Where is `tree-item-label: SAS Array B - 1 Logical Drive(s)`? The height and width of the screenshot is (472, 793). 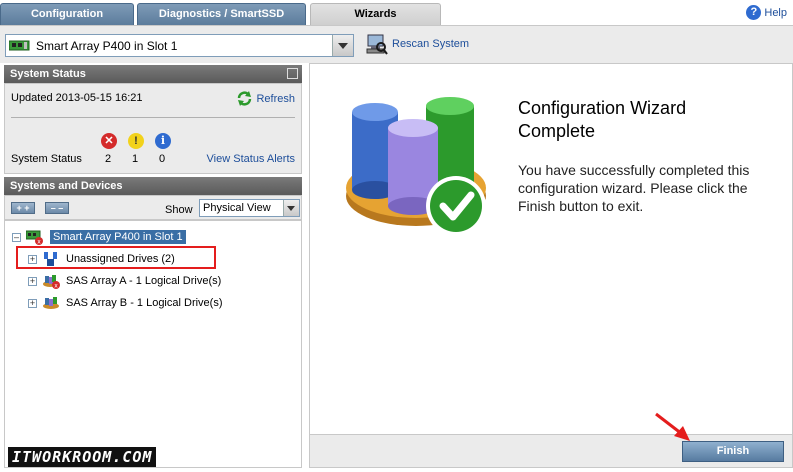 tree-item-label: SAS Array B - 1 Logical Drive(s) is located at coordinates (144, 303).